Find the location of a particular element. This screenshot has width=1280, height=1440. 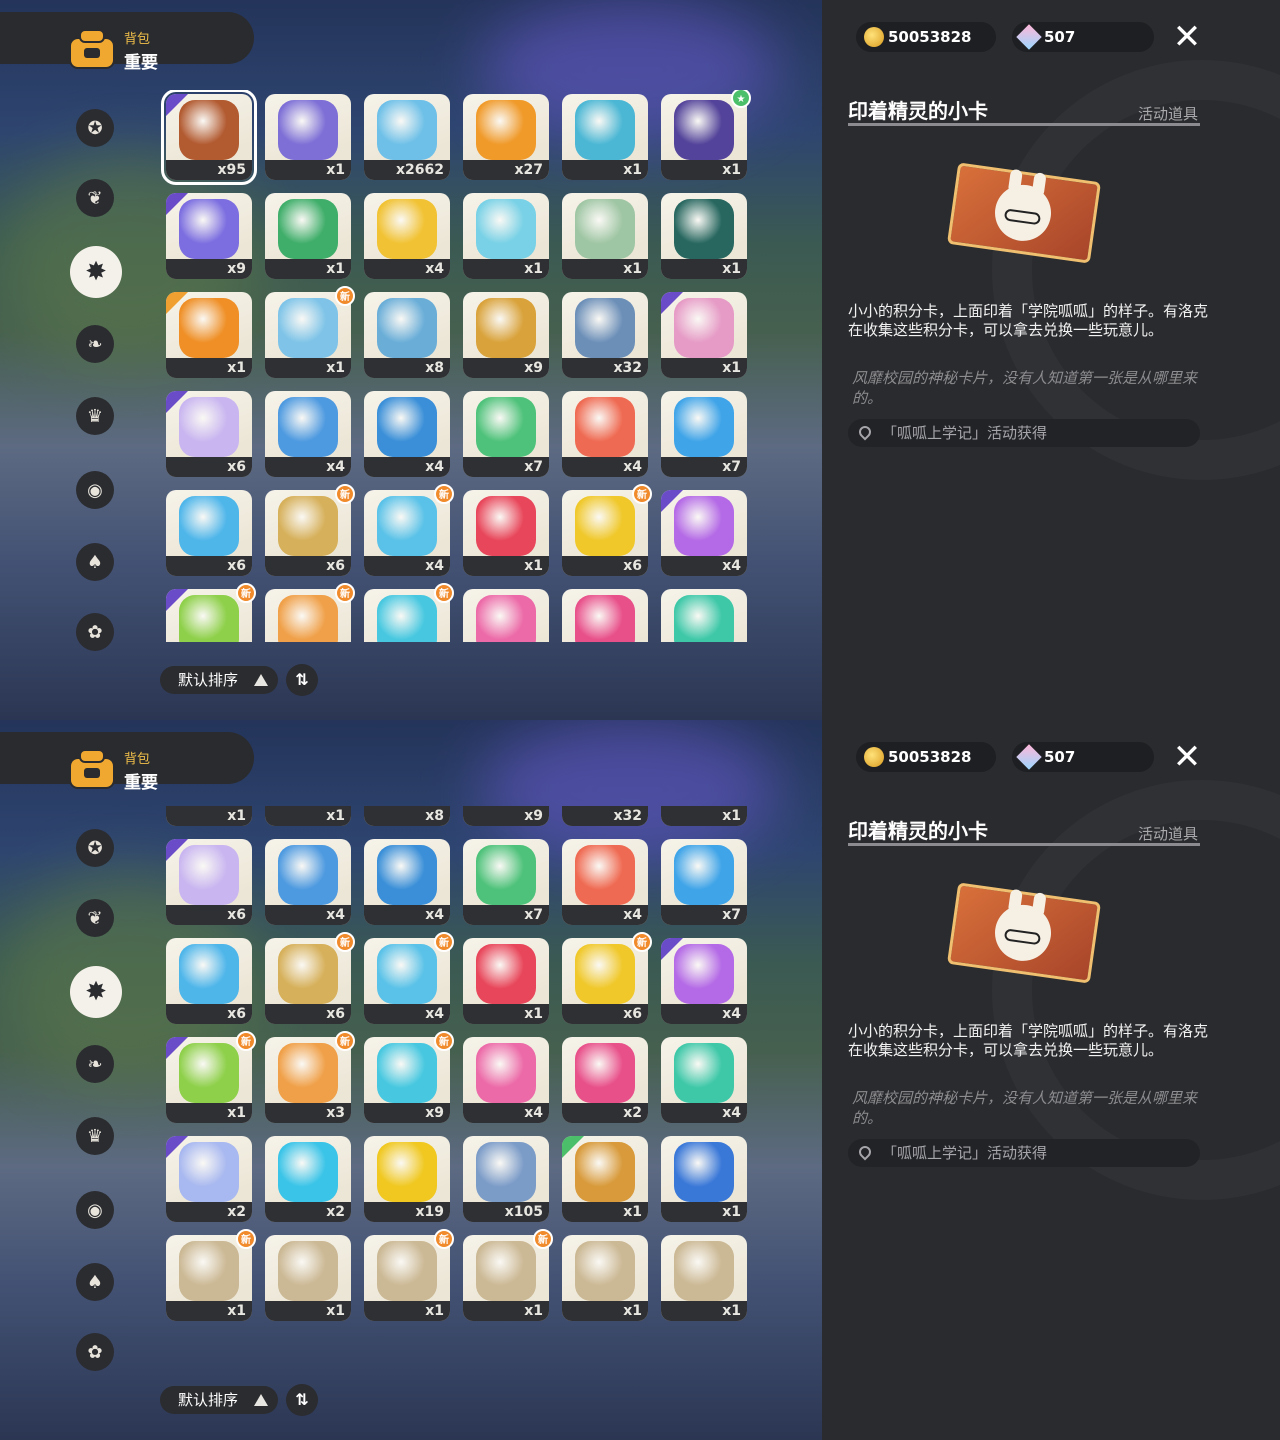

item-quantity: x6 is located at coordinates (209, 915).